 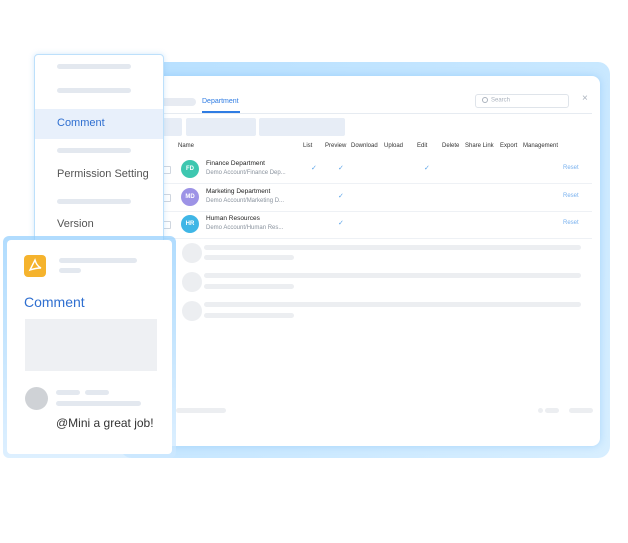 What do you see at coordinates (221, 112) in the screenshot?
I see `active-tab-indicator` at bounding box center [221, 112].